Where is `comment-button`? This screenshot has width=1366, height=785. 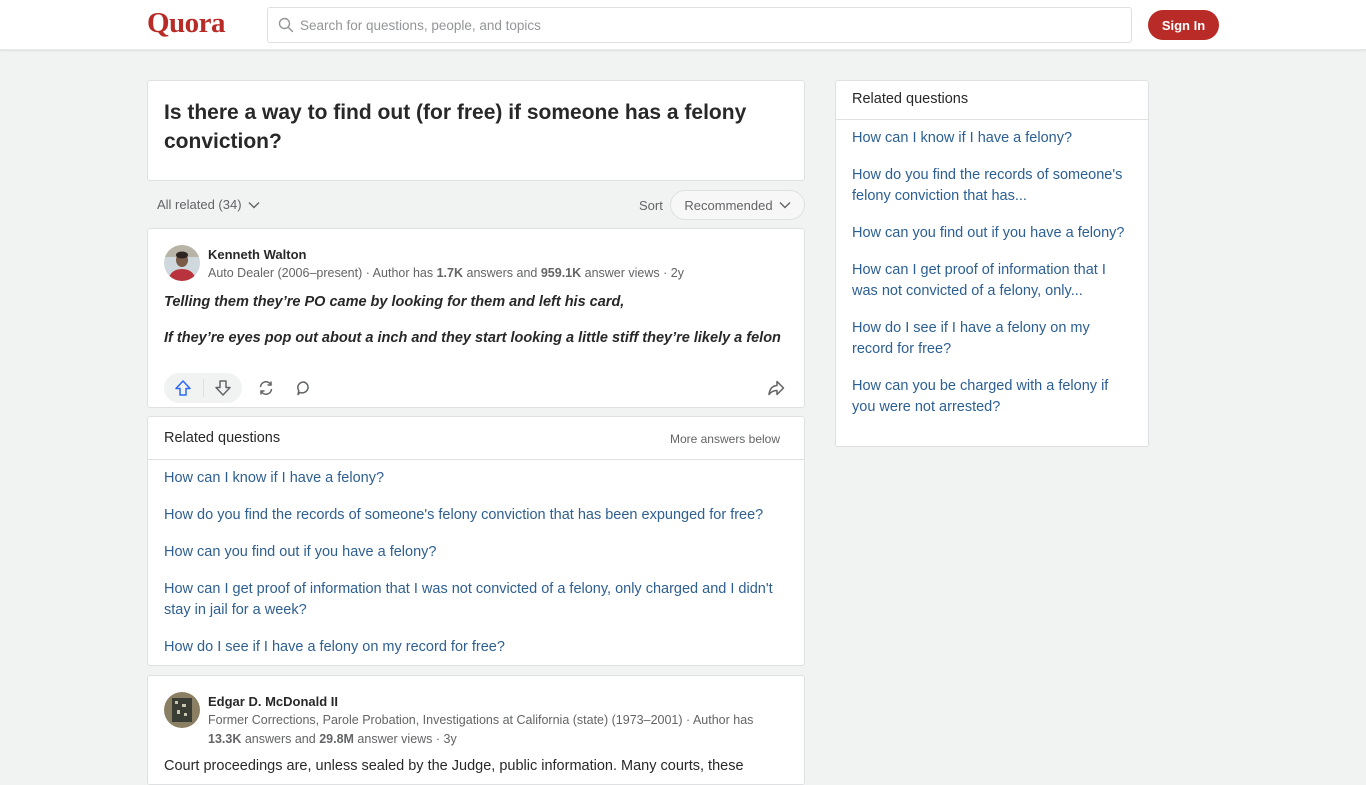 comment-button is located at coordinates (304, 388).